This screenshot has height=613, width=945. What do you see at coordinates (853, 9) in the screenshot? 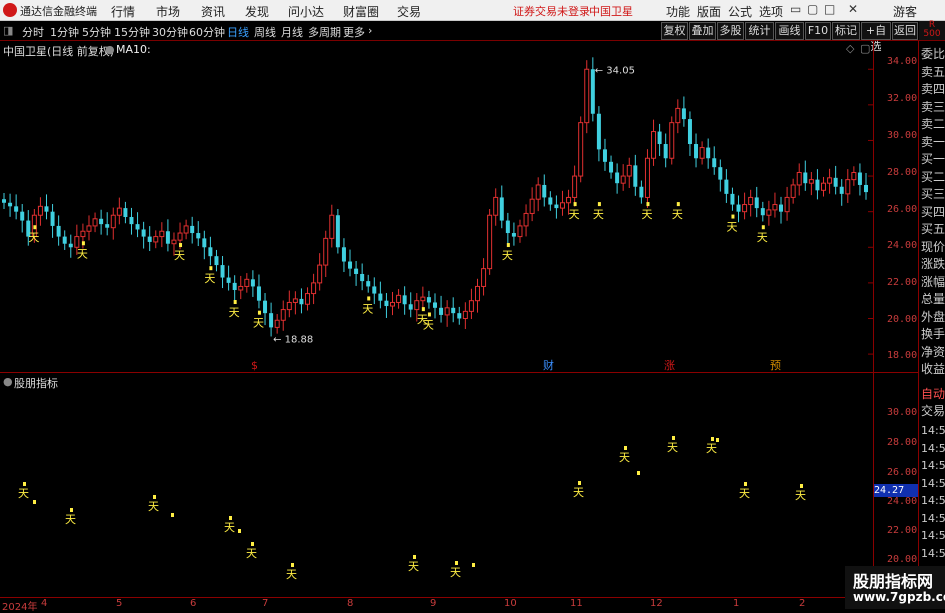
I see `close-icon: ✕` at bounding box center [853, 9].